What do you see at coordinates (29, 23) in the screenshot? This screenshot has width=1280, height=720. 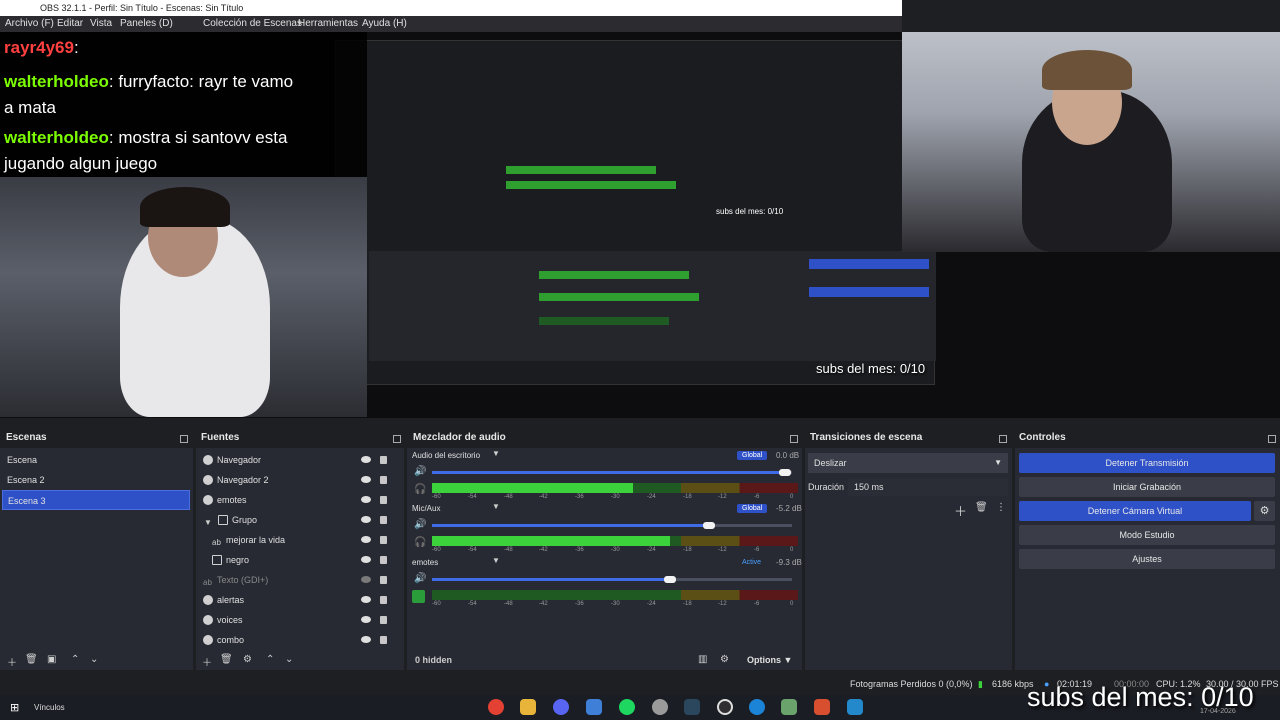 I see `menu-file: Archivo (F)` at bounding box center [29, 23].